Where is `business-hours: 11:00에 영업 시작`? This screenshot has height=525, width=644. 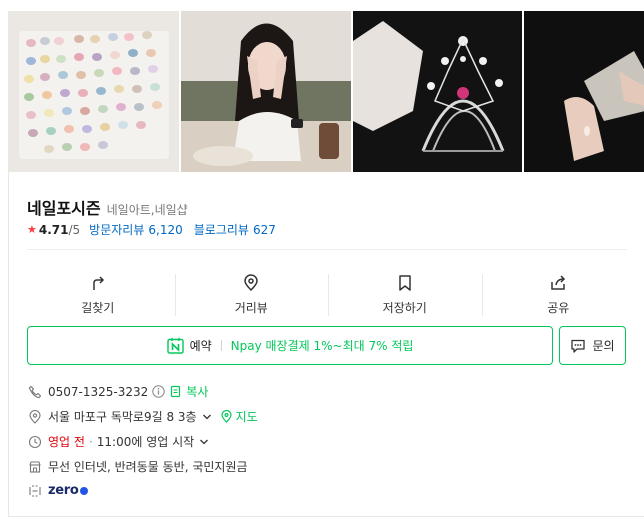
business-hours: 11:00에 영업 시작 is located at coordinates (145, 441).